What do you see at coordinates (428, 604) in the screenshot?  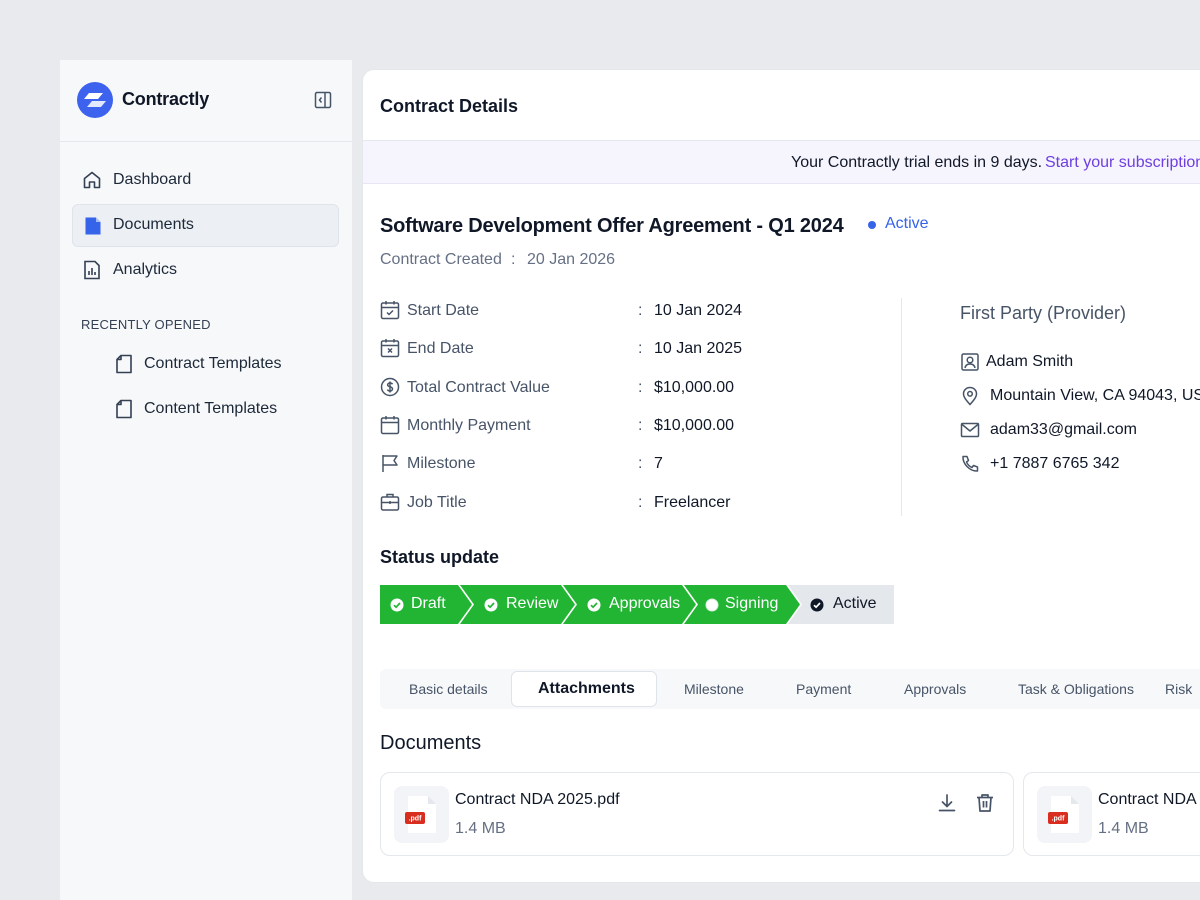 I see `step-draft: Draft` at bounding box center [428, 604].